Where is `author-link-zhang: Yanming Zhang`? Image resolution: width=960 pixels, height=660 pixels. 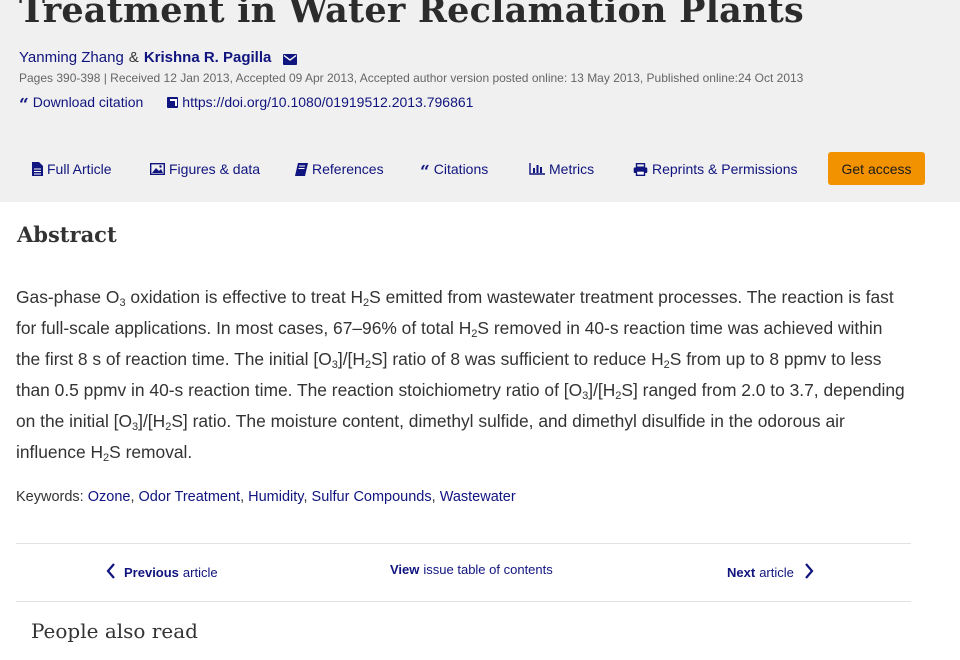 author-link-zhang: Yanming Zhang is located at coordinates (71, 57).